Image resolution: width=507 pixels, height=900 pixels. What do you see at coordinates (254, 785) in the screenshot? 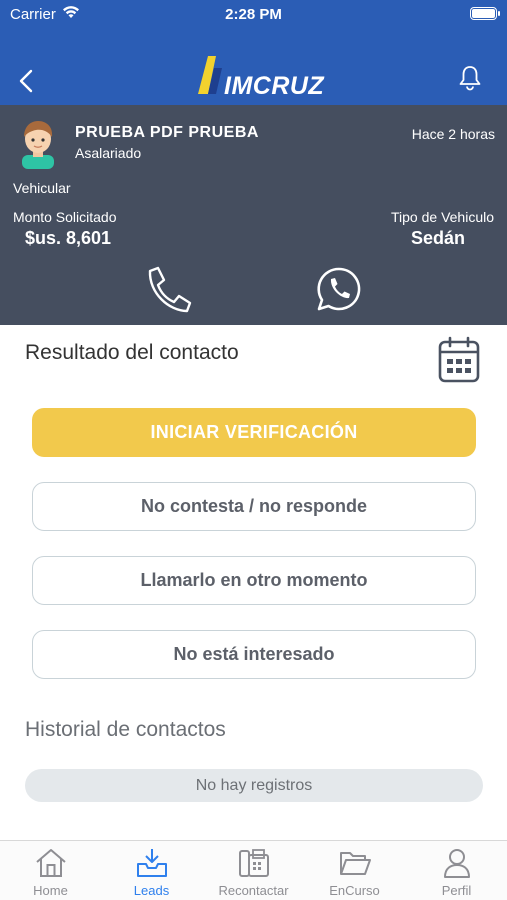
I see `history-empty-state: No hay registros` at bounding box center [254, 785].